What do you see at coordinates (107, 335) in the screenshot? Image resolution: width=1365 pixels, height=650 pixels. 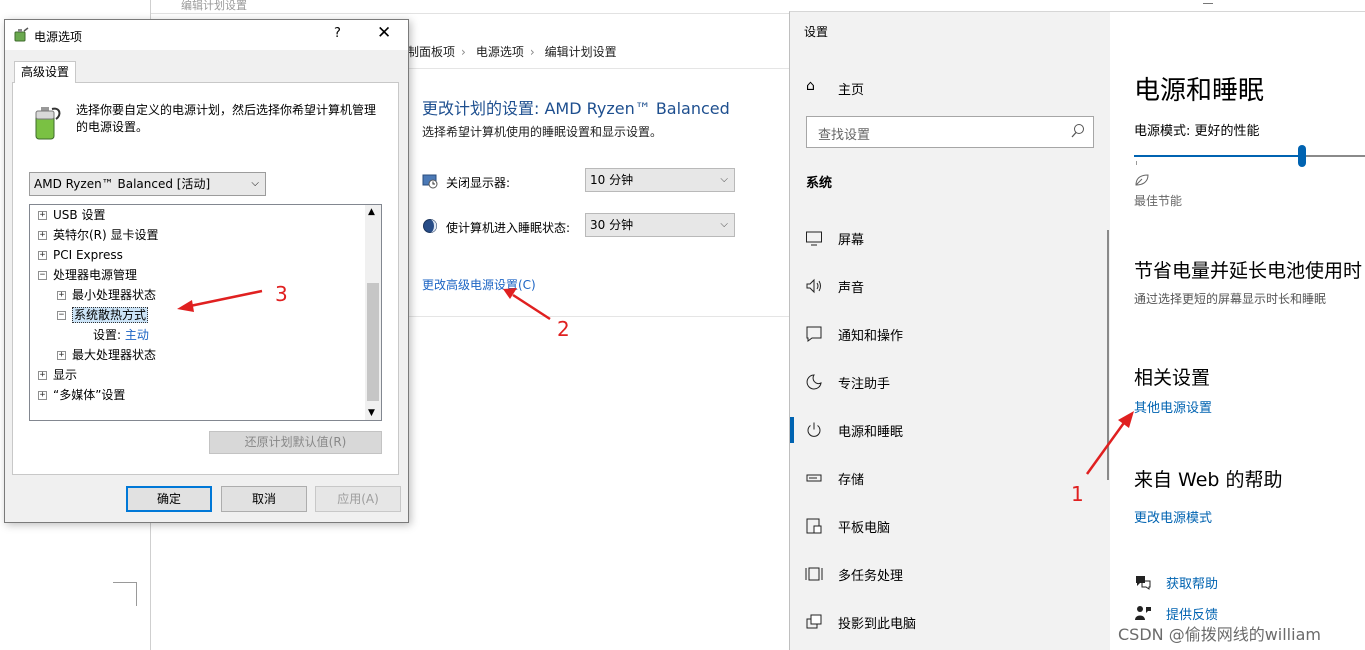 I see `tree-setting-label: 设置:` at bounding box center [107, 335].